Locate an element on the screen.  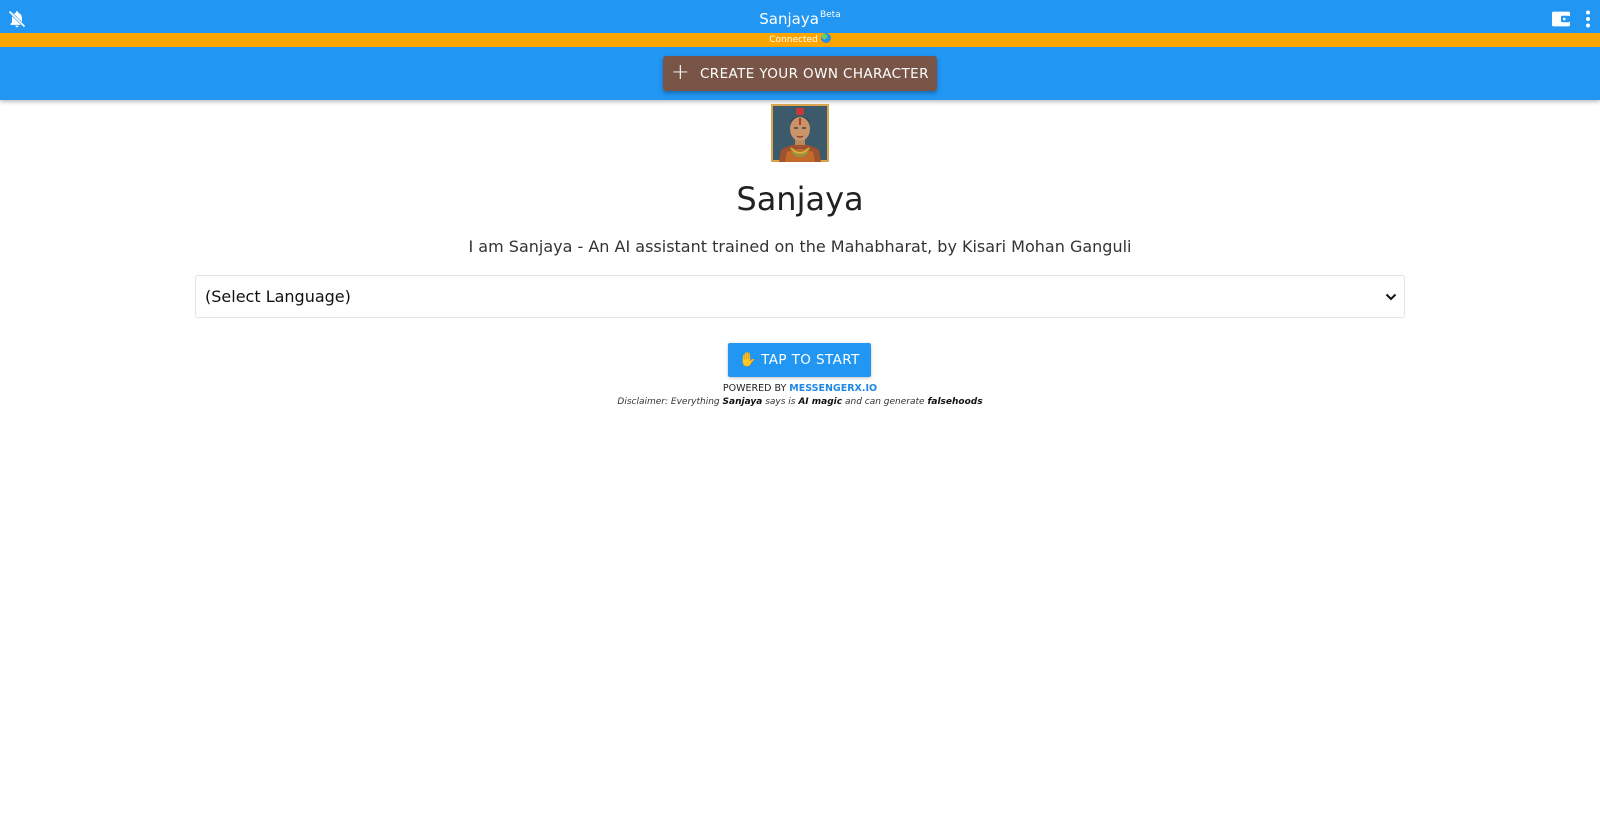
messengerx-link: MESSENGERX.IO is located at coordinates (833, 388).